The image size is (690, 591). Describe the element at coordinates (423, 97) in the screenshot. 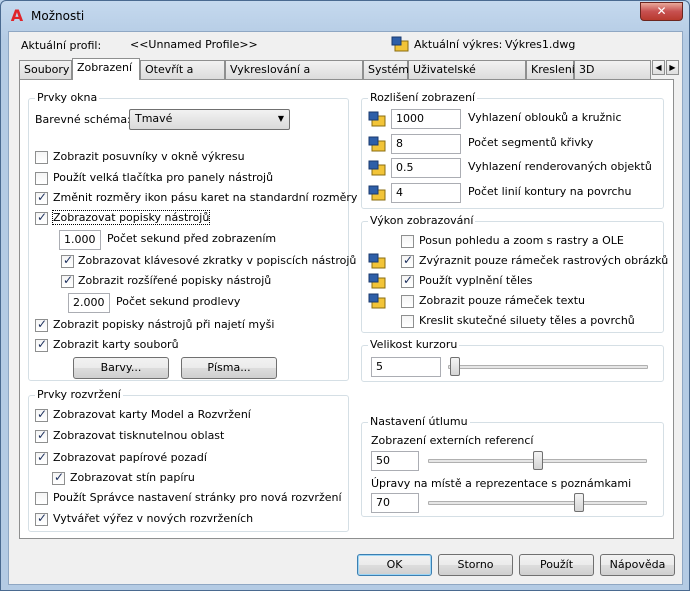

I see `display-resolution-title: Rozlišení zobrazení` at that location.